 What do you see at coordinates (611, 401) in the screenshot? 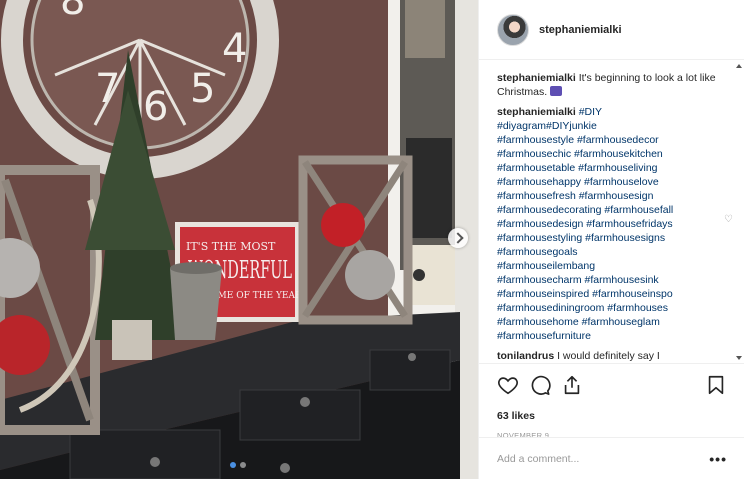
I see `post-actions: 63 likes NOVEMBER 9` at bounding box center [611, 401].